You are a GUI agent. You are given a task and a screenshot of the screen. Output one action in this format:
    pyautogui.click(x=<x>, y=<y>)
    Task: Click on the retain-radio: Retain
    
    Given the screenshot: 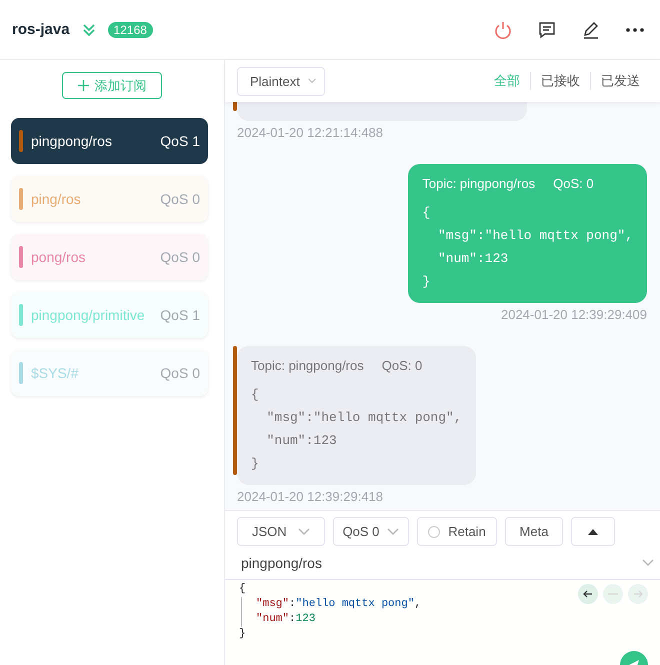 What is the action you would take?
    pyautogui.click(x=457, y=531)
    